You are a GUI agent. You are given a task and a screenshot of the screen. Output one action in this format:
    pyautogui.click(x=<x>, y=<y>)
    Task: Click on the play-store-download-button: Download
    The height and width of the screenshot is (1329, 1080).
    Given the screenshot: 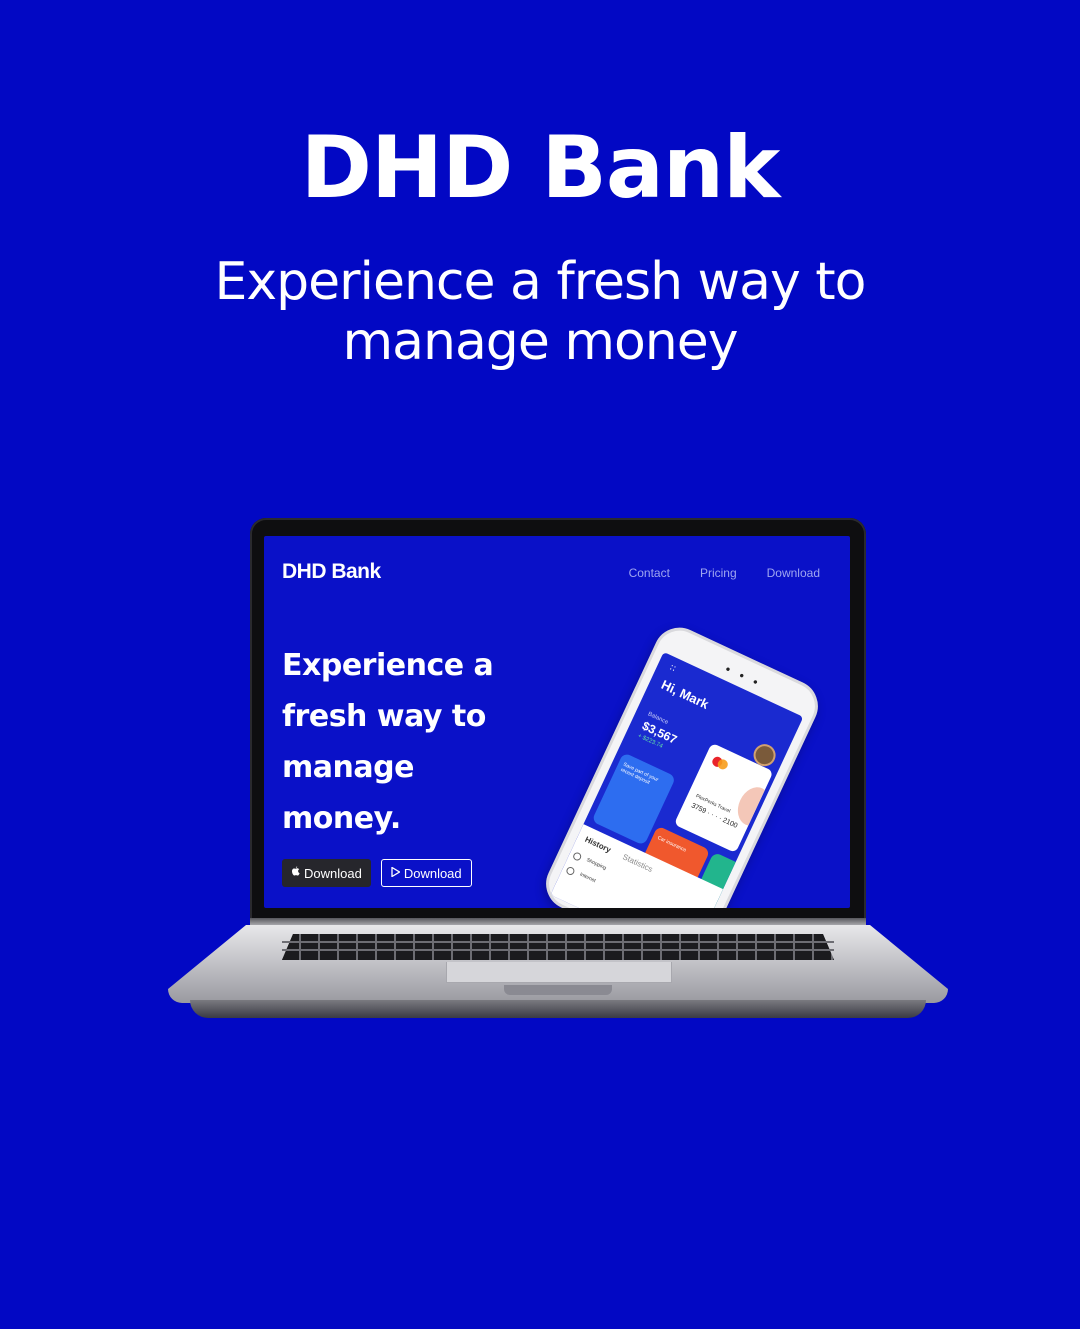 What is the action you would take?
    pyautogui.click(x=426, y=873)
    